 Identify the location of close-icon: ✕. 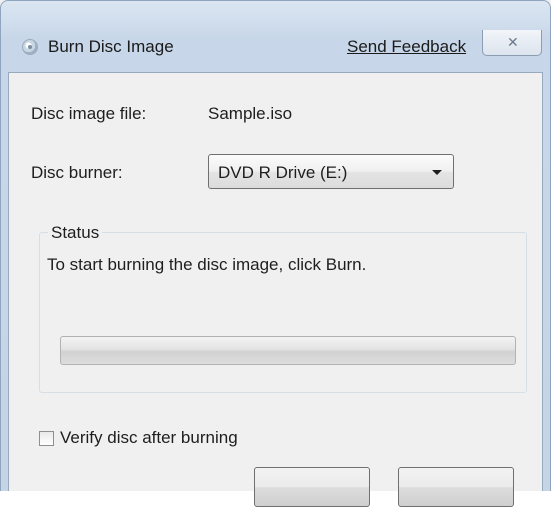
(513, 42).